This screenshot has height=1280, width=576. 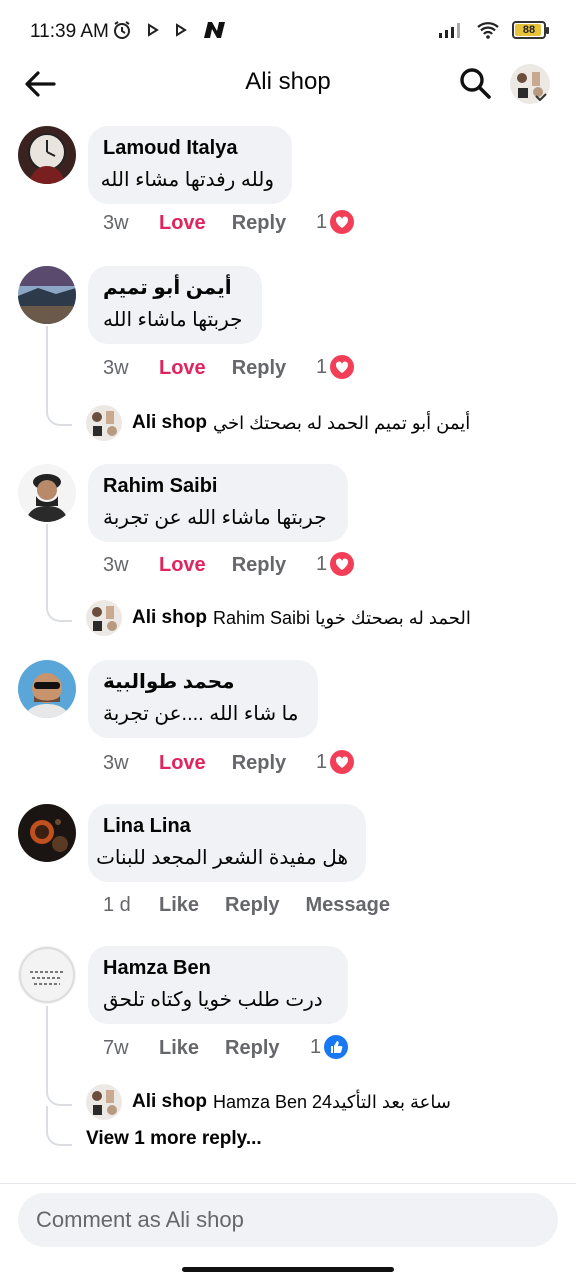 What do you see at coordinates (530, 30) in the screenshot?
I see `battery-icon: 88` at bounding box center [530, 30].